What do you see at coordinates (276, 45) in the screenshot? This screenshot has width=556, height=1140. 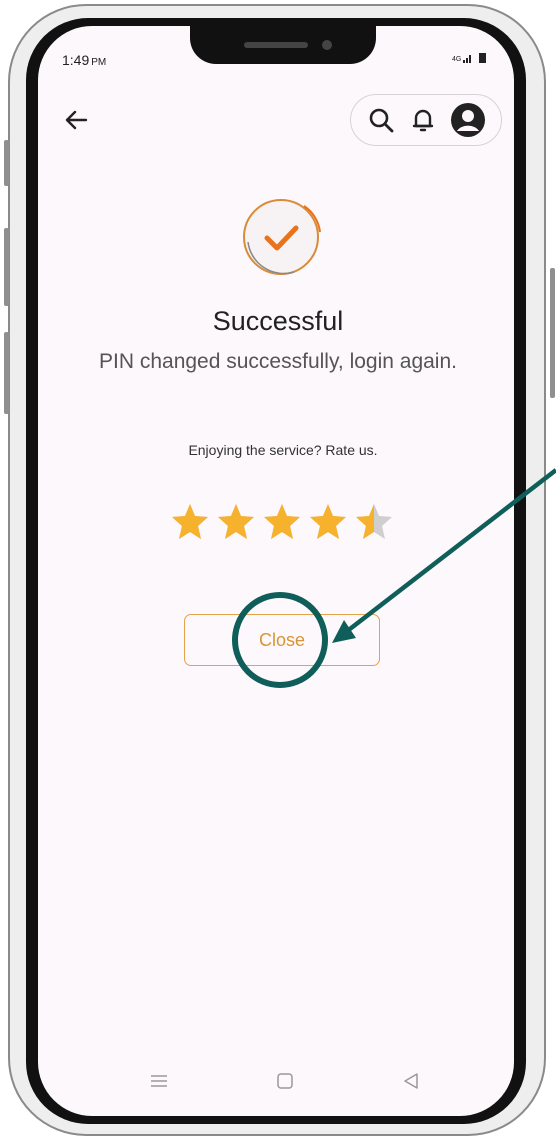 I see `speaker-grille` at bounding box center [276, 45].